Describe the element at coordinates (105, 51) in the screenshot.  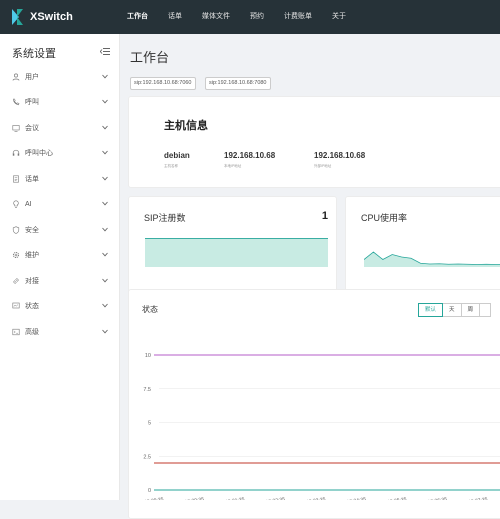
I see `collapse-menu-icon` at that location.